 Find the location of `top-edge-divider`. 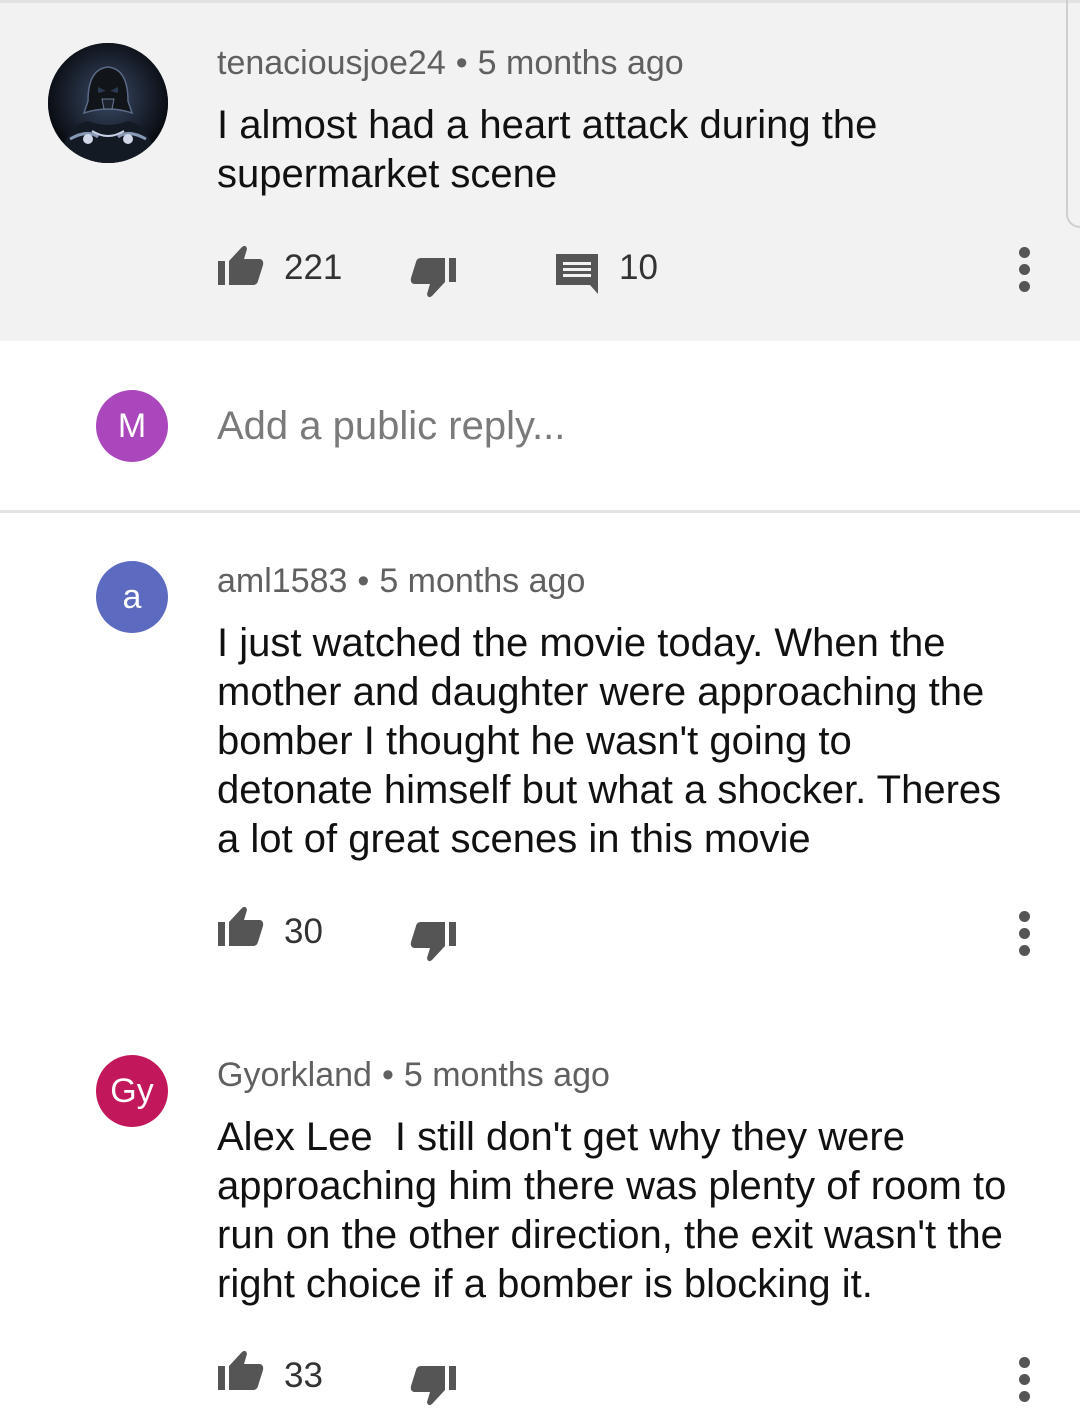

top-edge-divider is located at coordinates (540, 1).